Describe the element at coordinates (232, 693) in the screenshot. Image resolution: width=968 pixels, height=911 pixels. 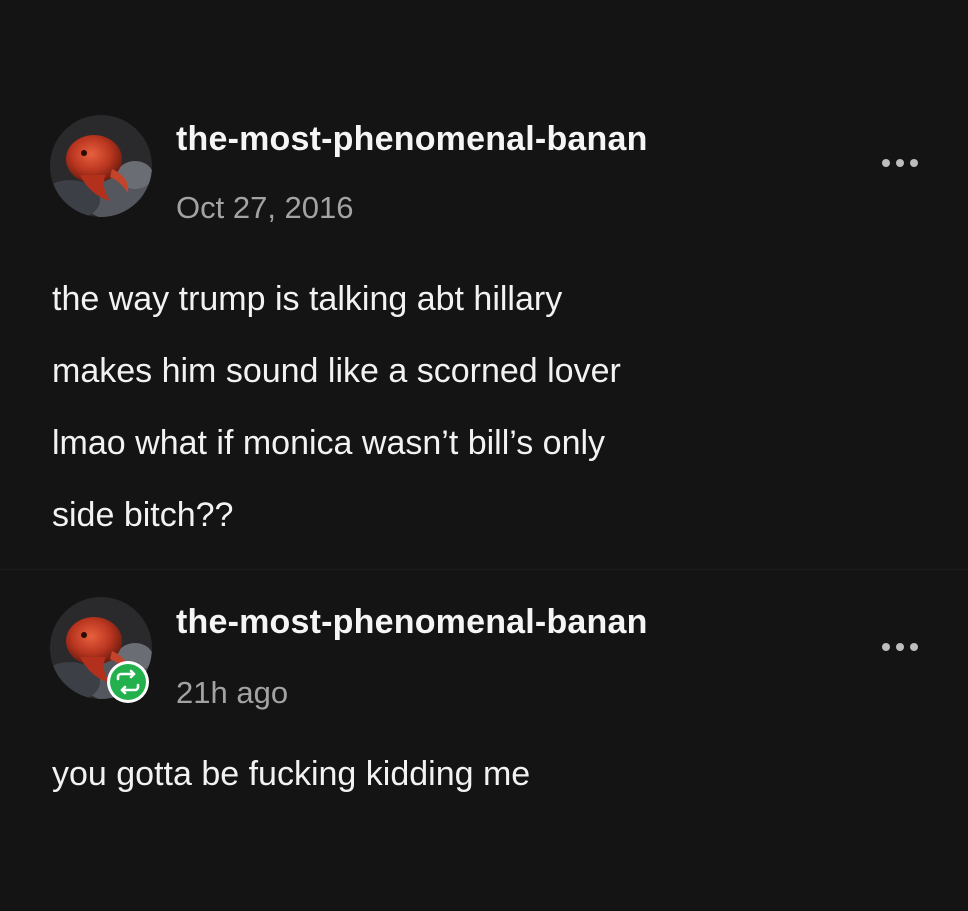
I see `post-timestamp: 21h ago` at that location.